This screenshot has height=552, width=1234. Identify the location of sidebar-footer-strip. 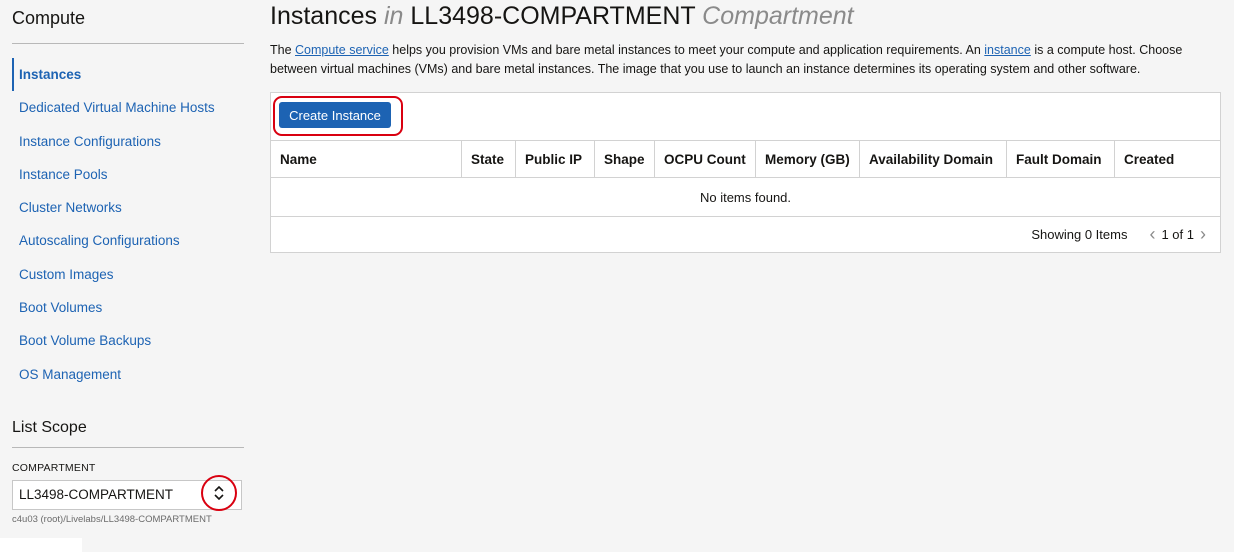
(41, 545).